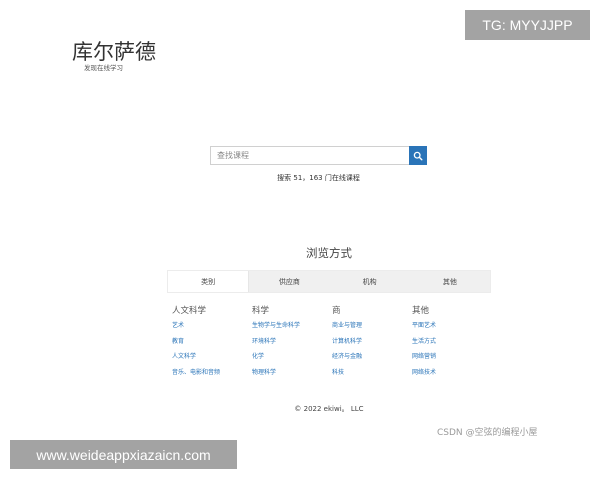  What do you see at coordinates (450, 281) in the screenshot?
I see `tab-other: 其他` at bounding box center [450, 281].